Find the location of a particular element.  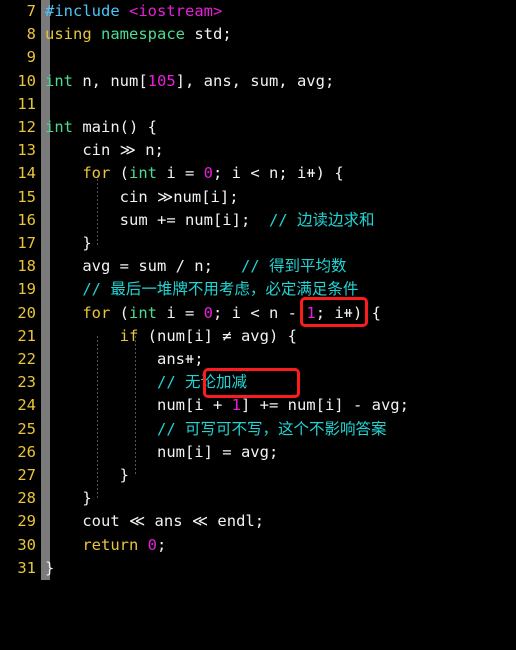

code-line: 29 cout ≪ ans ≪ endl; is located at coordinates (258, 521).